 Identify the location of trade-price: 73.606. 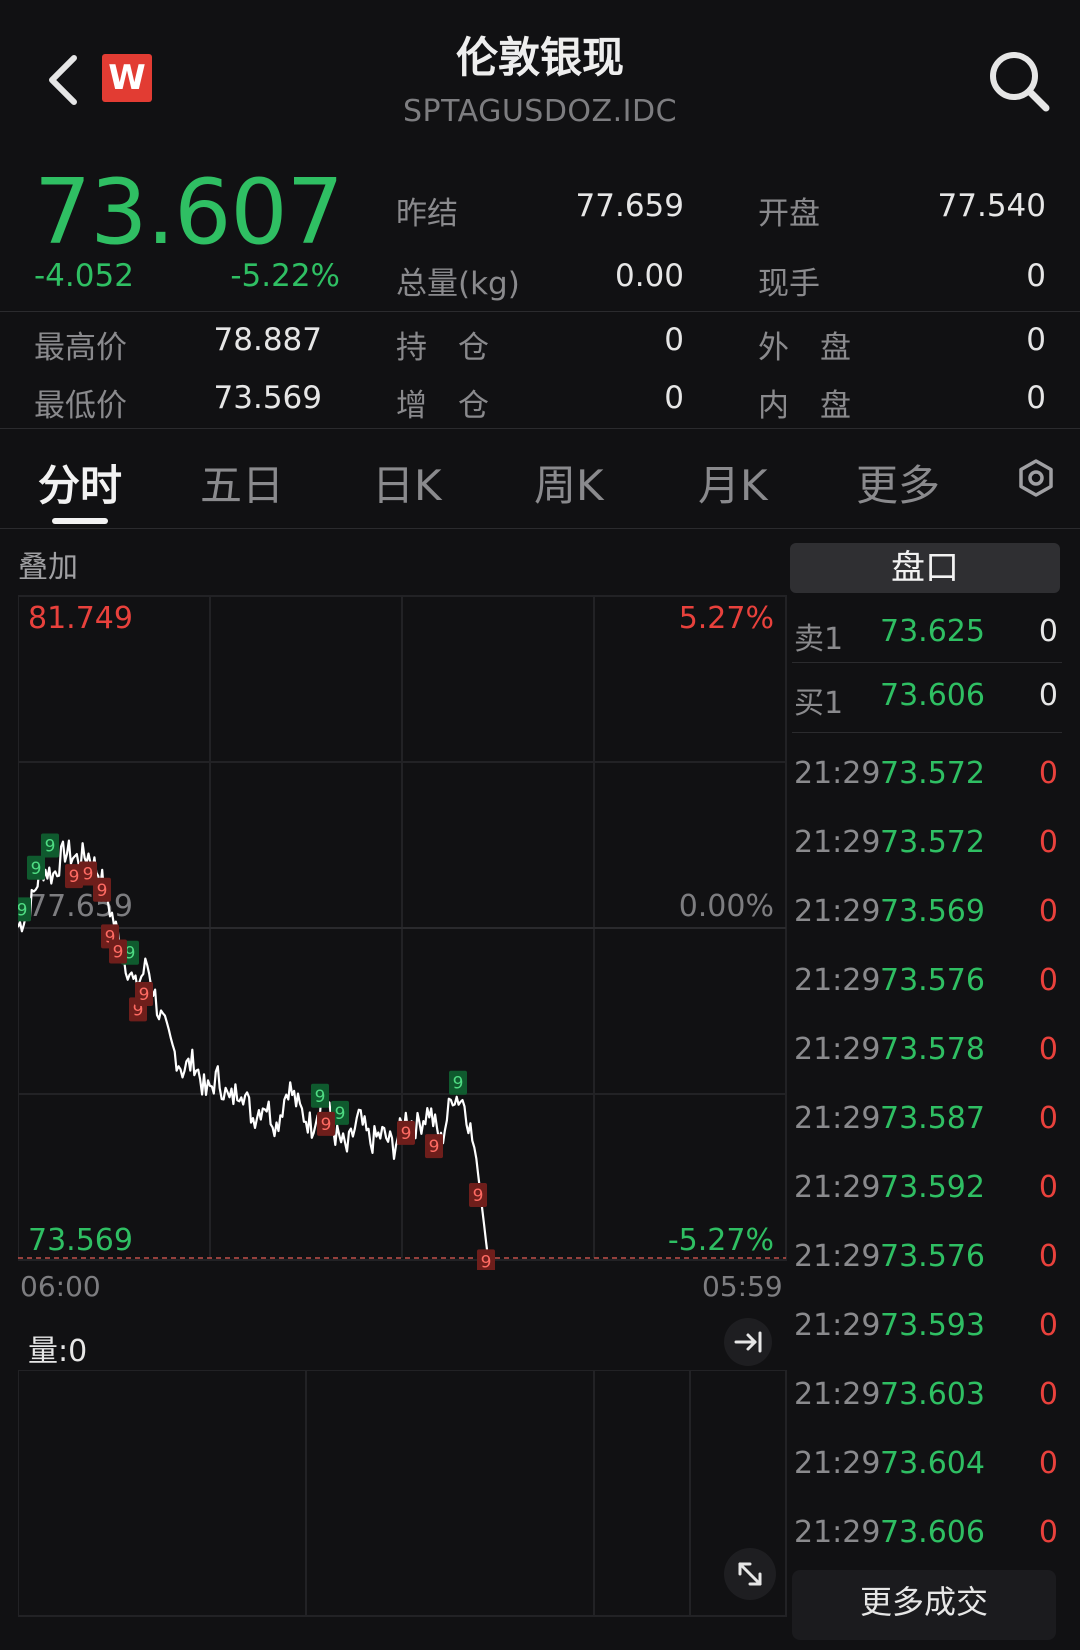
(932, 1532).